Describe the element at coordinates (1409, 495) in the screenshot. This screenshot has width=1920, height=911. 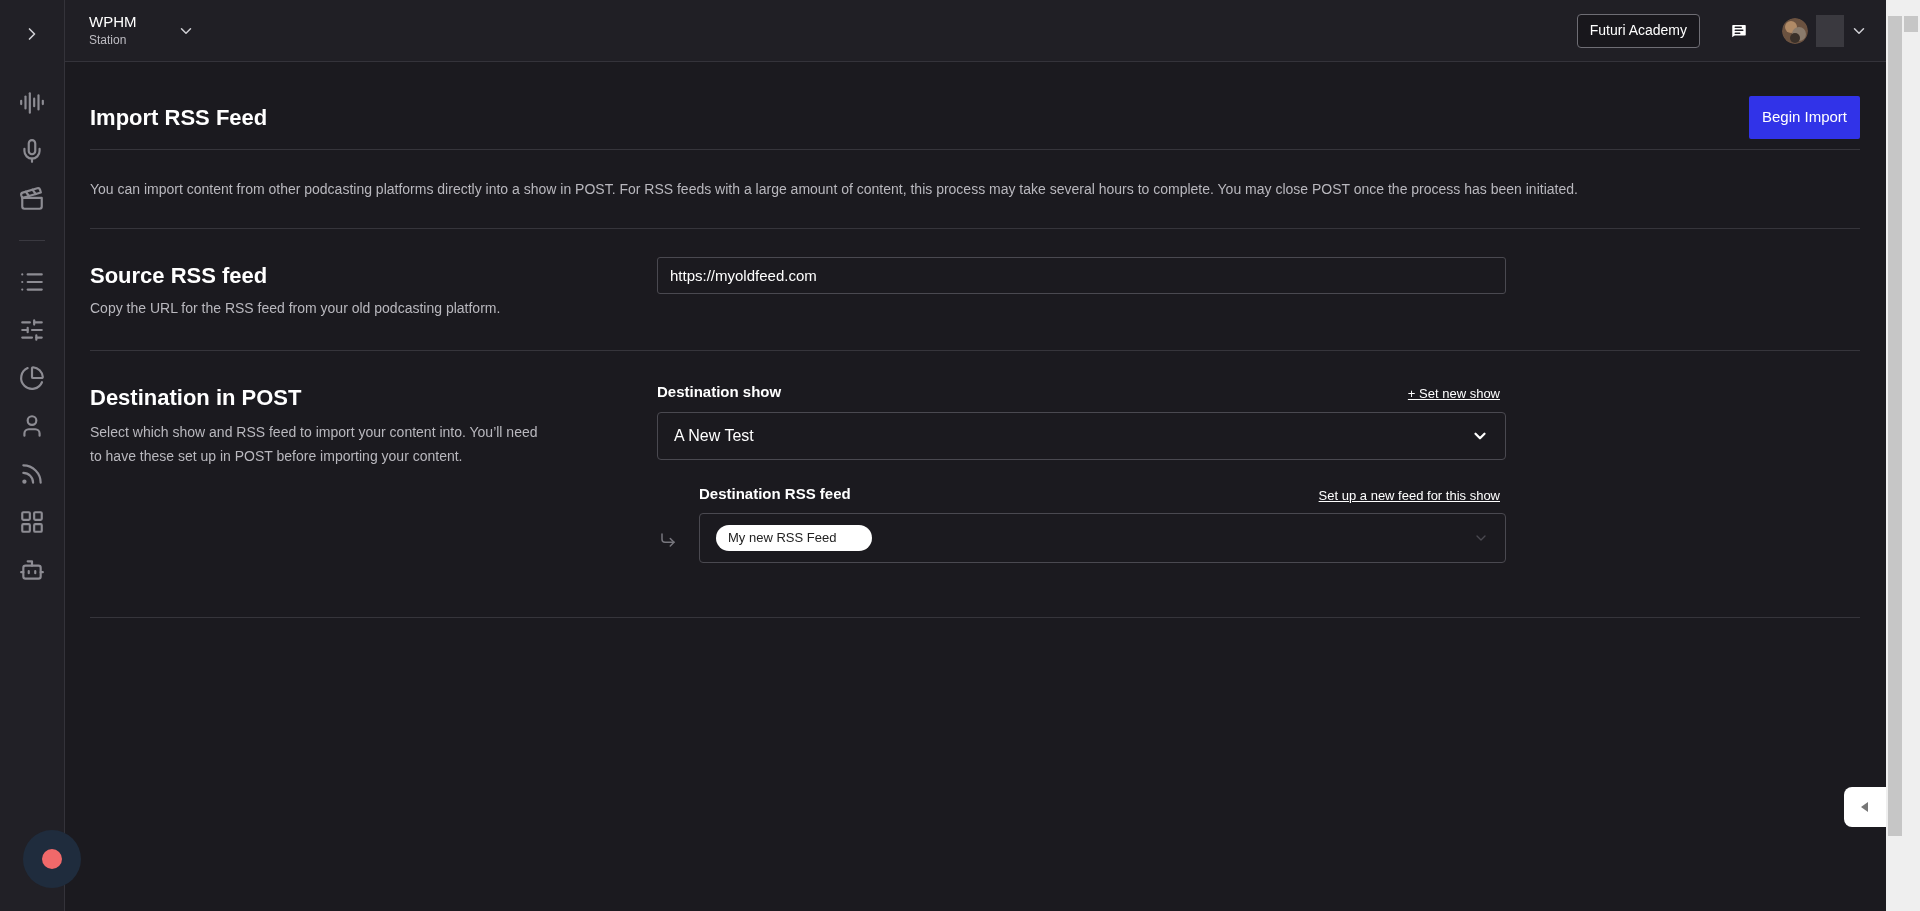
I see `new-feed-link: Set up a new feed for this show` at that location.